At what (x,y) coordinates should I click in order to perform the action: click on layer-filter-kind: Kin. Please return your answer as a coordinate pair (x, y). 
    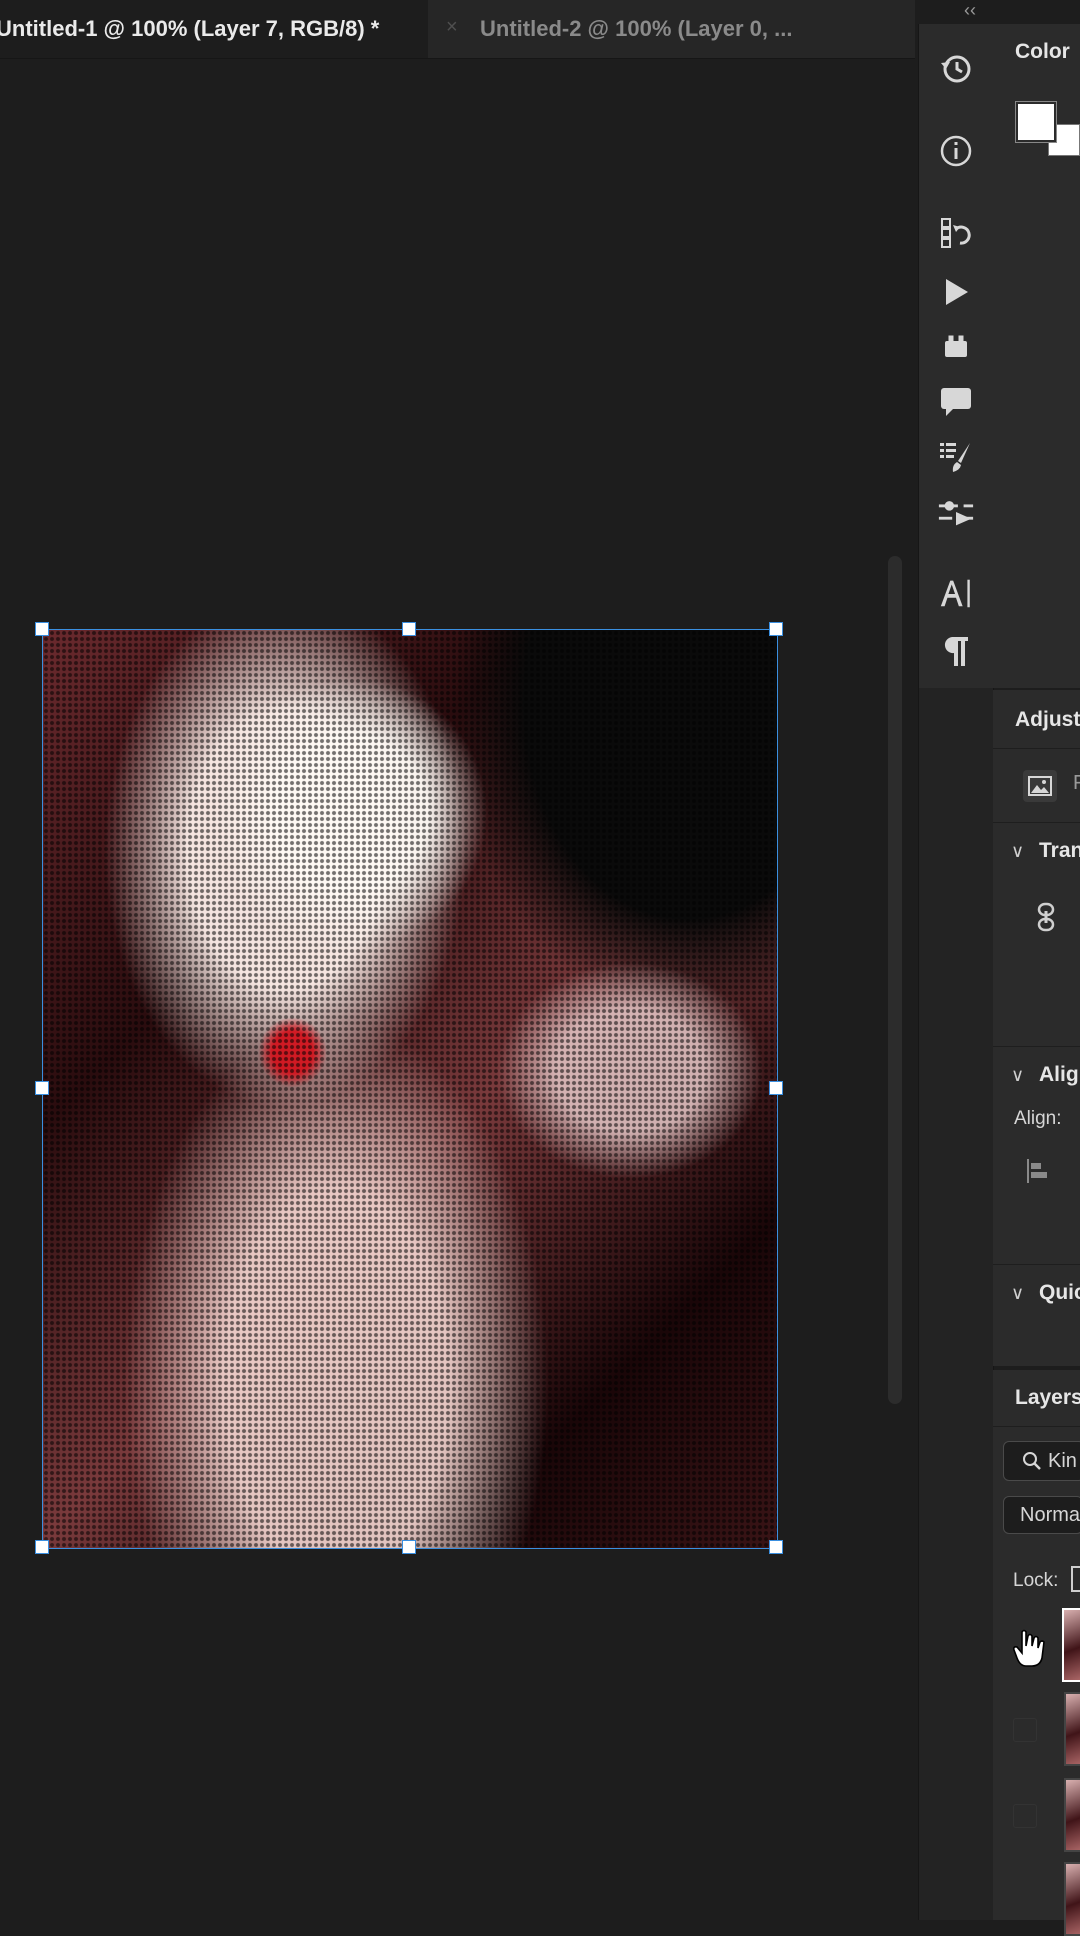
    Looking at the image, I should click on (1062, 1460).